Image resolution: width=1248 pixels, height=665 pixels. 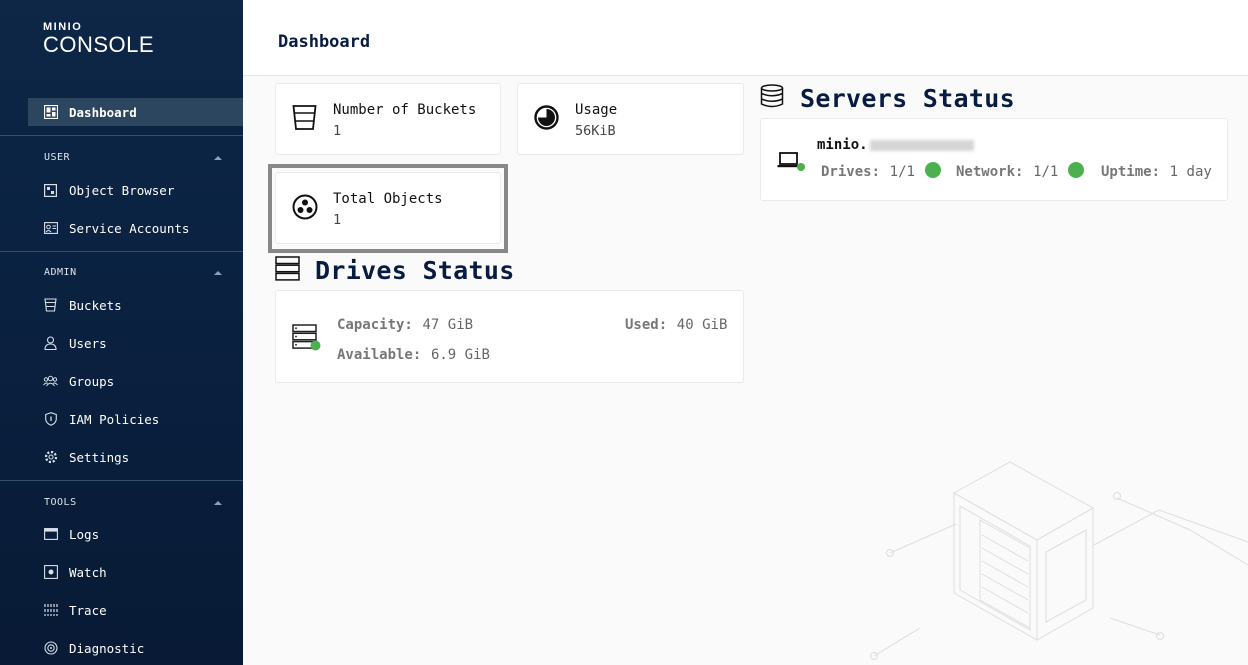 I want to click on objects-icon, so click(x=305, y=209).